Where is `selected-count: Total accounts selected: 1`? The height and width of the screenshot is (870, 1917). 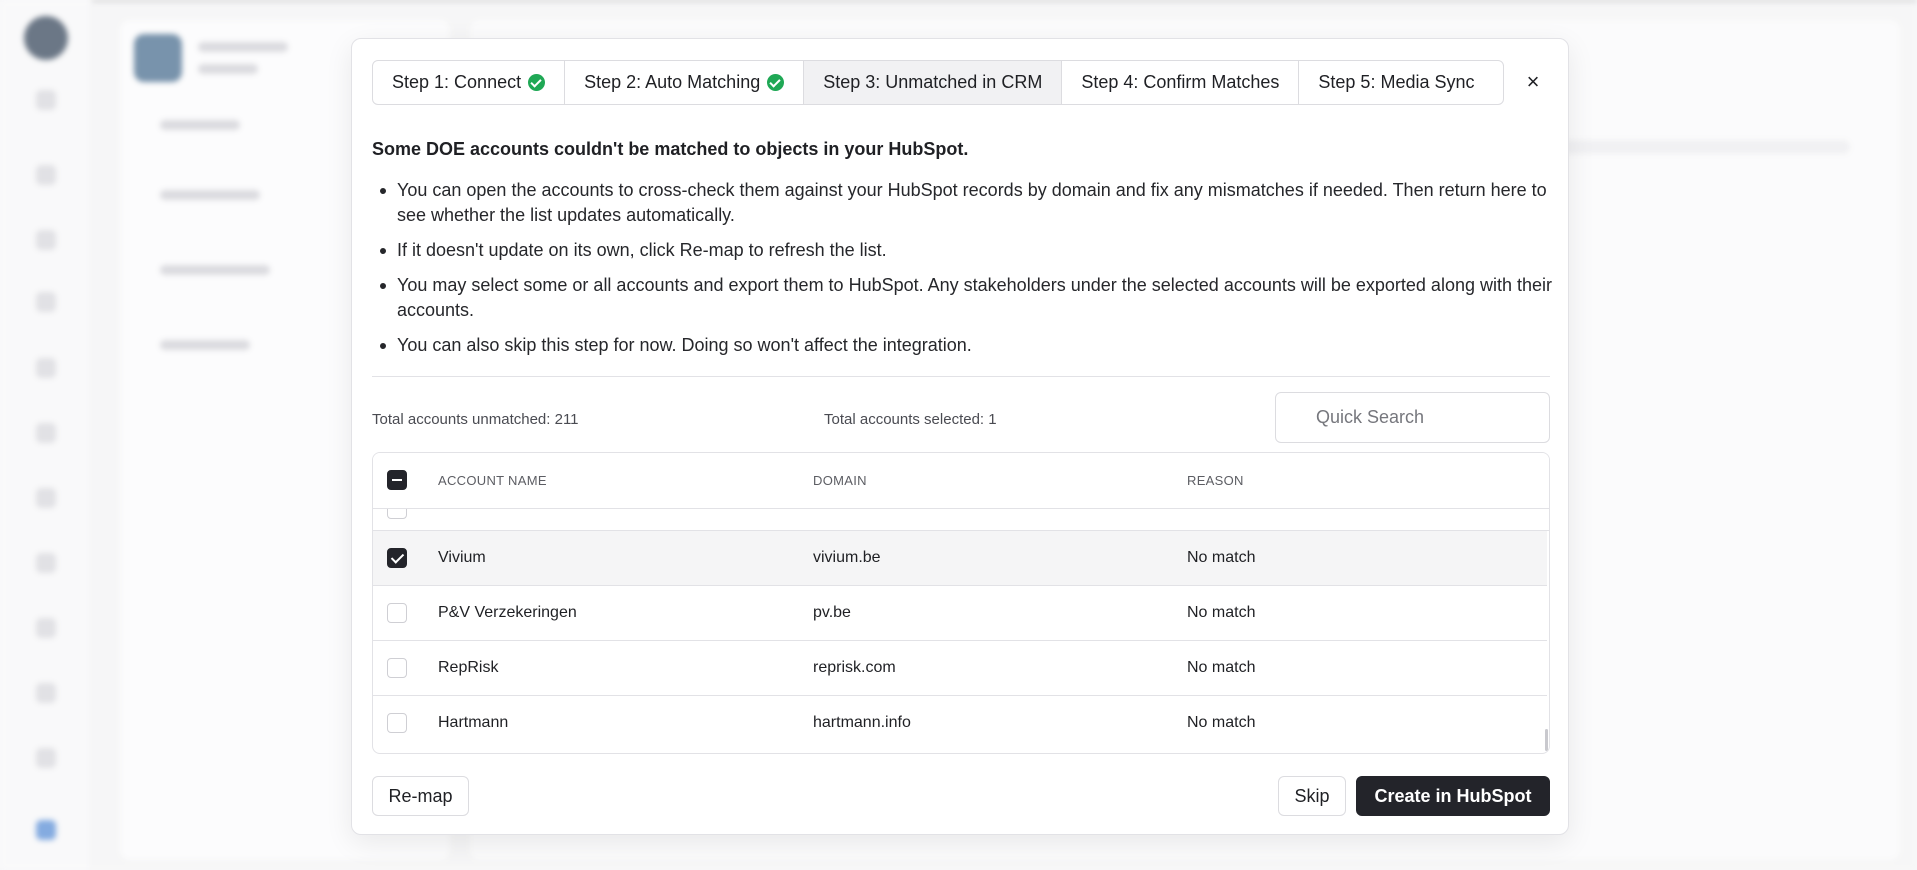
selected-count: Total accounts selected: 1 is located at coordinates (910, 419).